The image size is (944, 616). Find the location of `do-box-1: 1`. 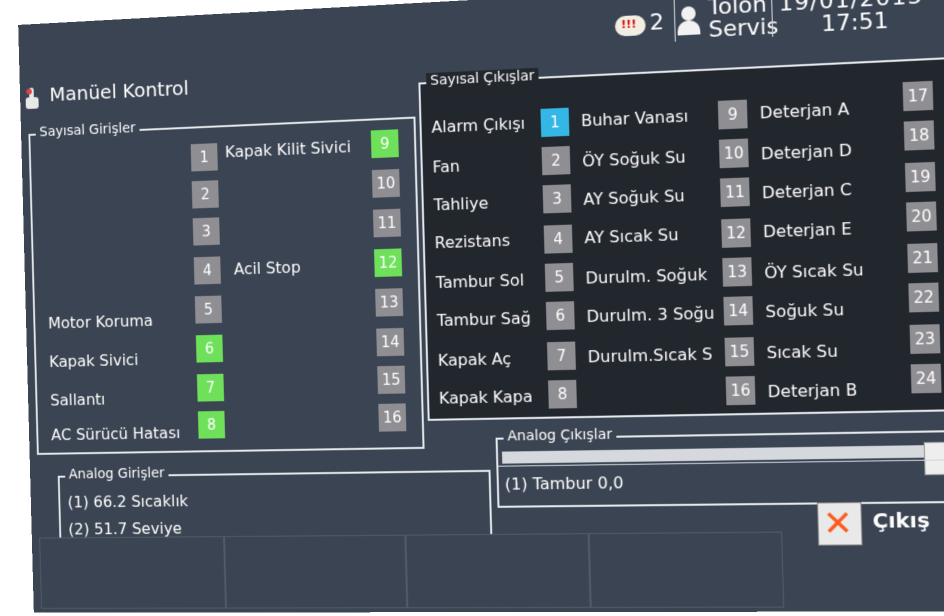

do-box-1: 1 is located at coordinates (555, 122).